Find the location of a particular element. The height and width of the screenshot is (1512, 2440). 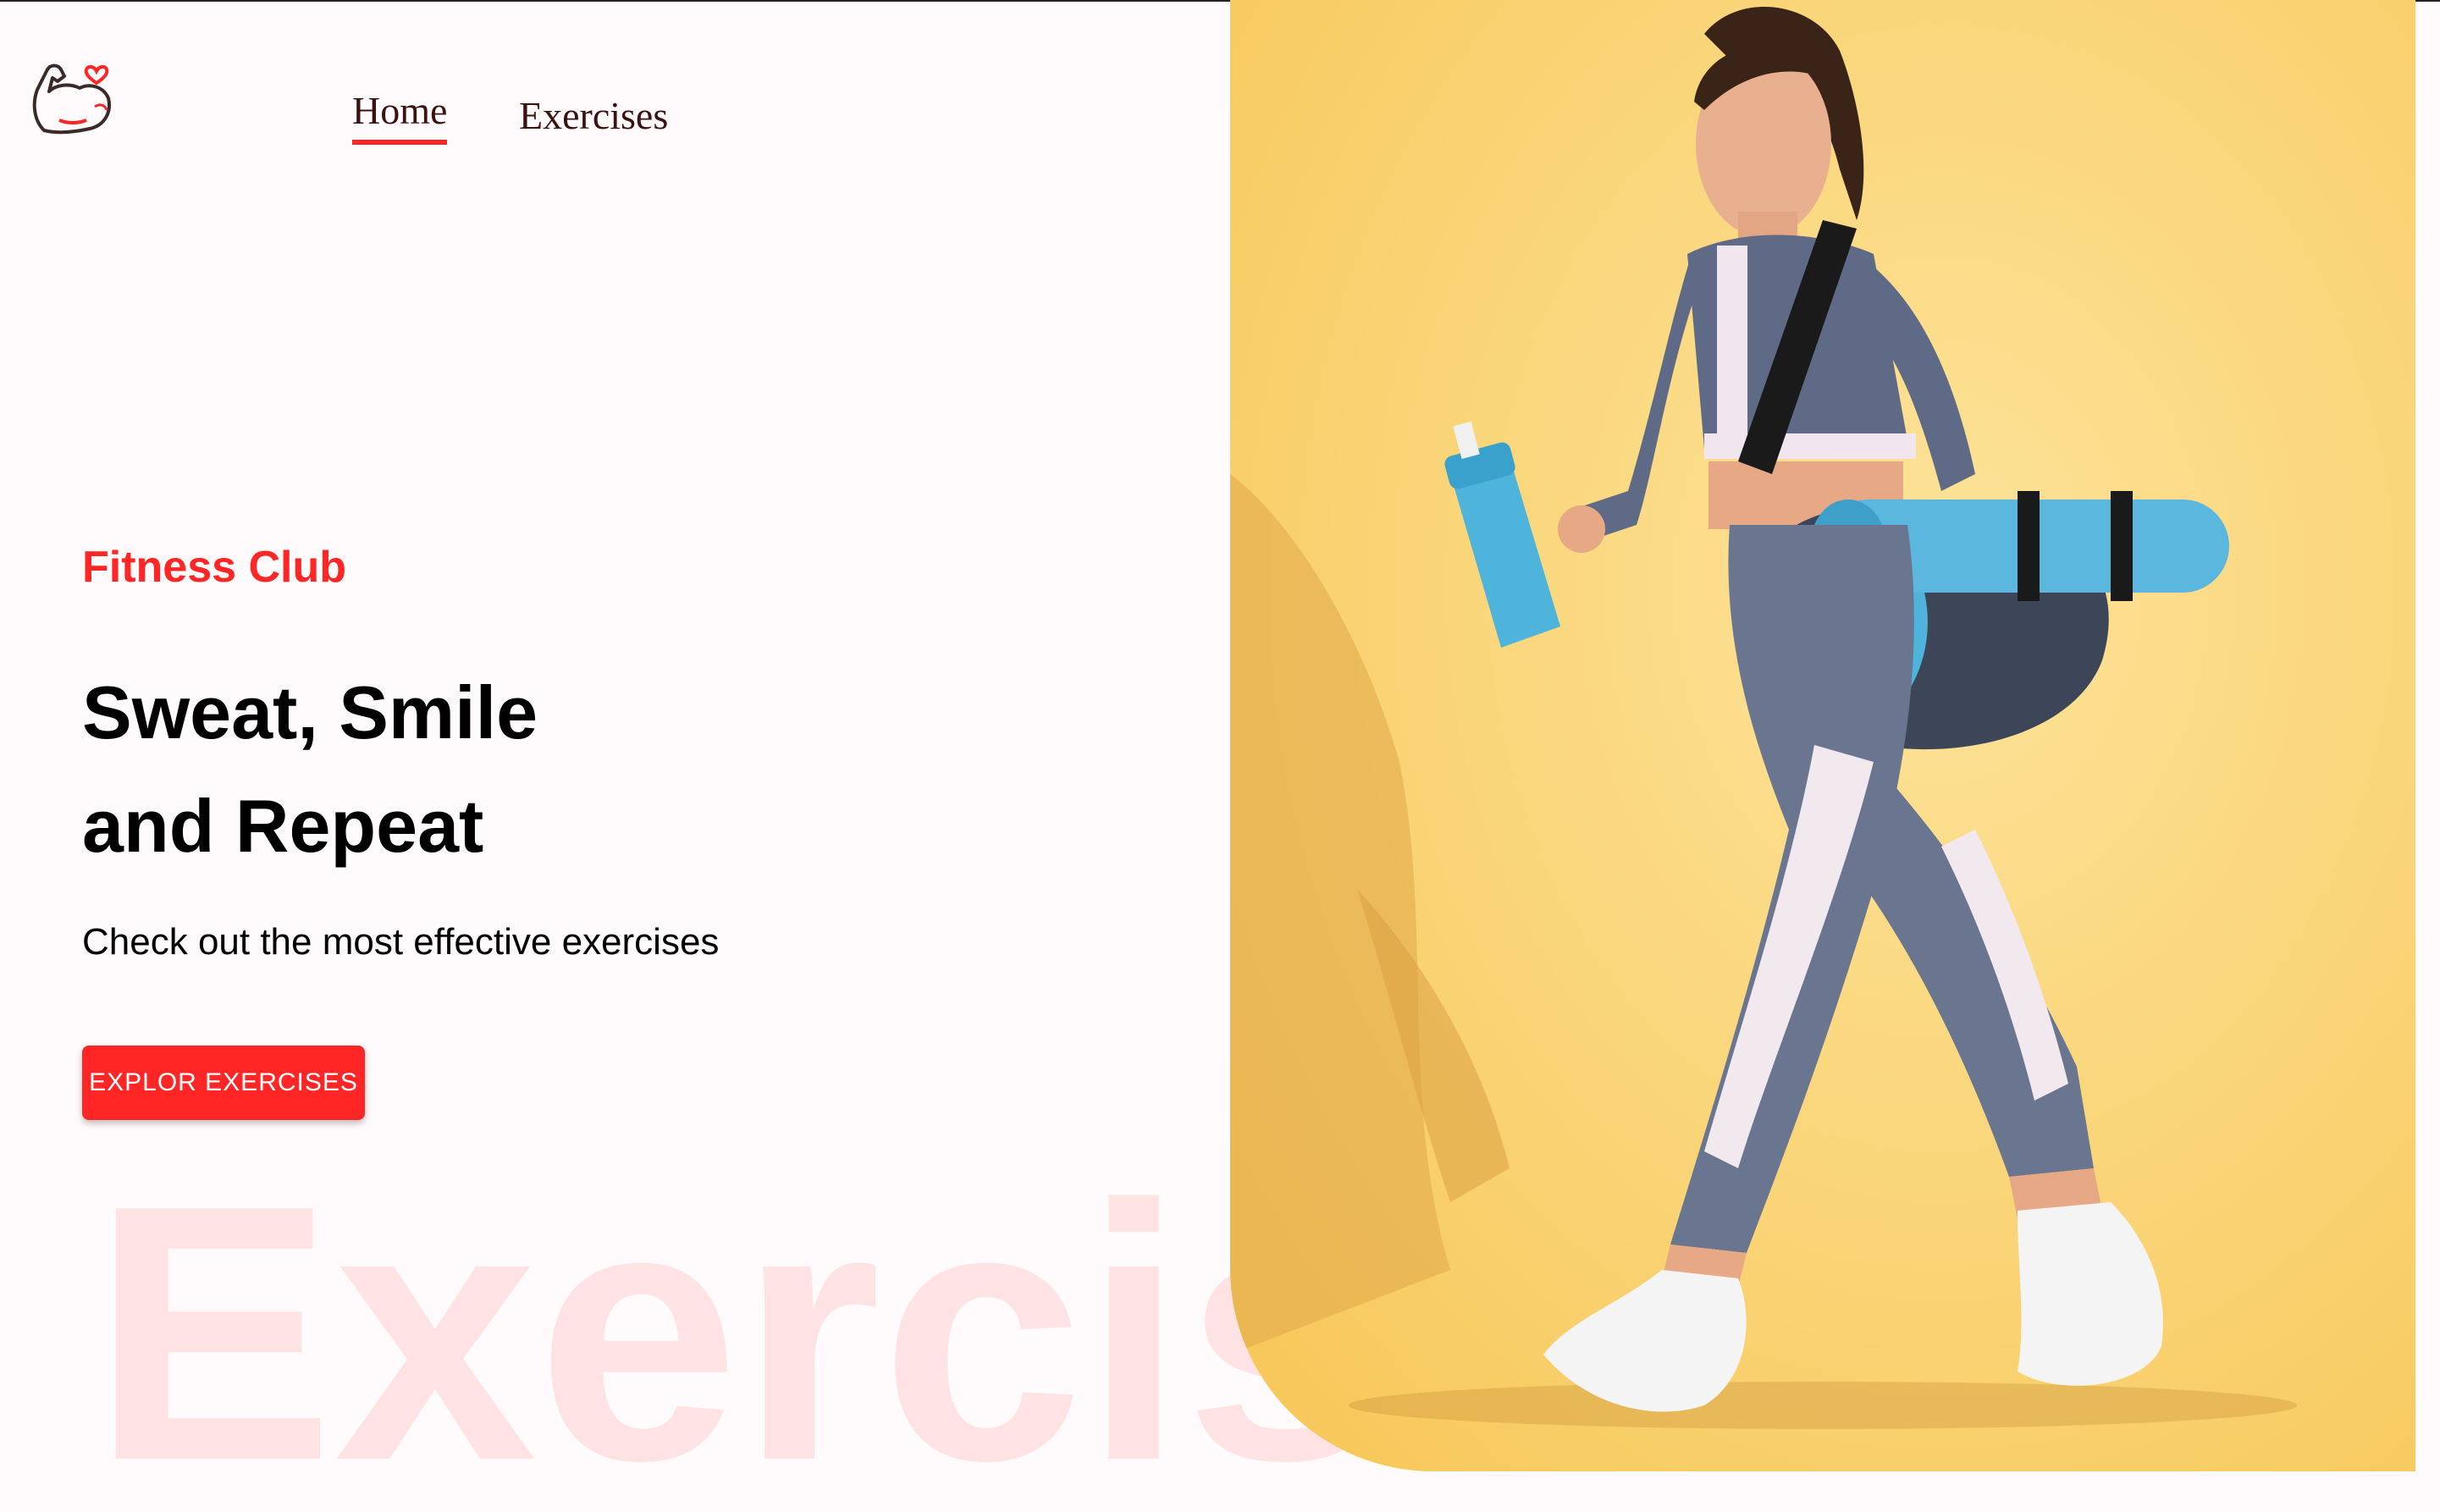

logo is located at coordinates (72, 97).